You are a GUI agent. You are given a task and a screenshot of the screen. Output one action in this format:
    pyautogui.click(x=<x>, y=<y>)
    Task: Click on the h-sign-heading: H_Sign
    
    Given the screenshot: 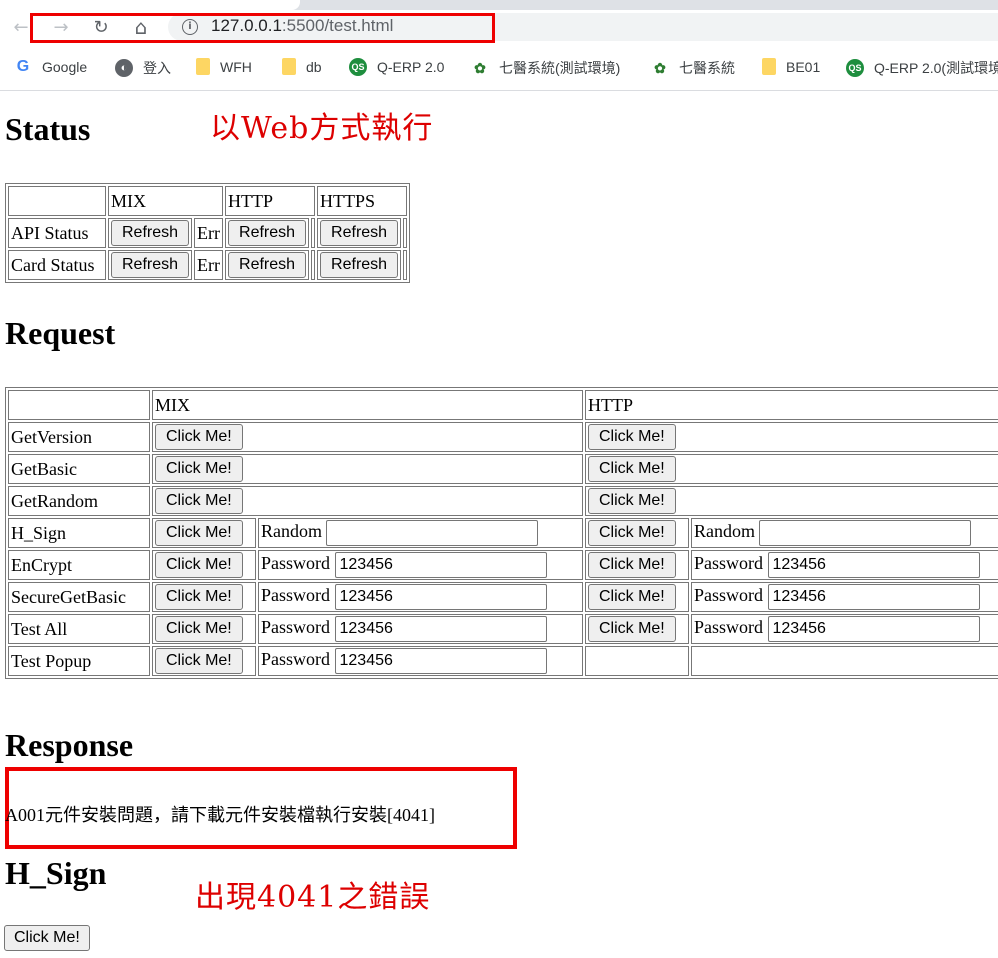 What is the action you would take?
    pyautogui.click(x=56, y=873)
    